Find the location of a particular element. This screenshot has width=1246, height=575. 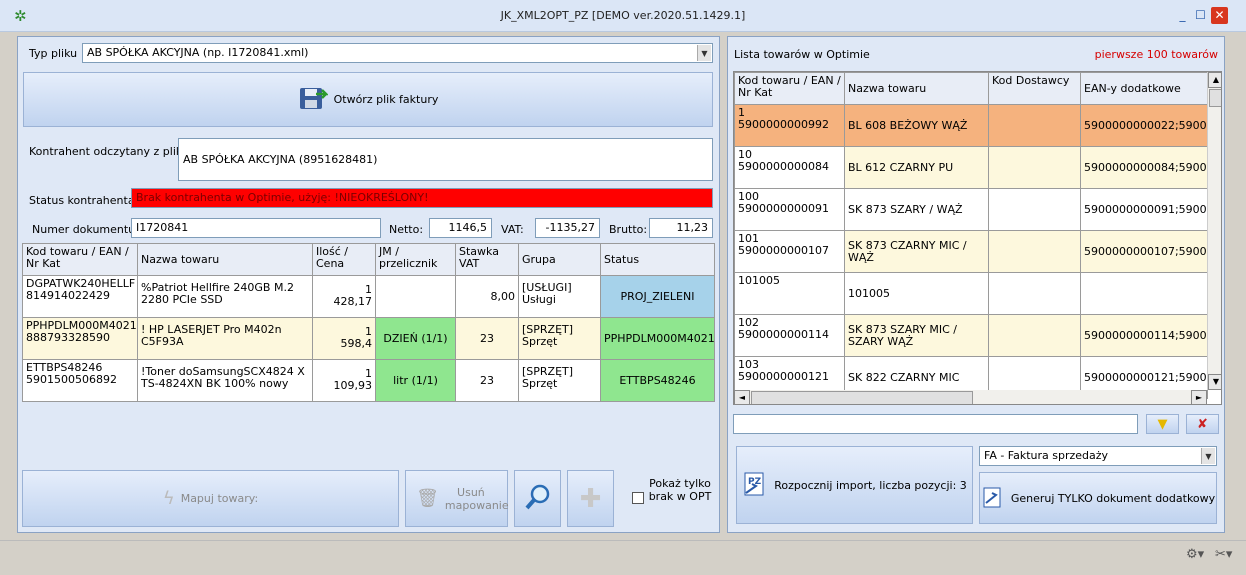

col-extra-ean: EAN-y dodatkowe is located at coordinates (1144, 88).